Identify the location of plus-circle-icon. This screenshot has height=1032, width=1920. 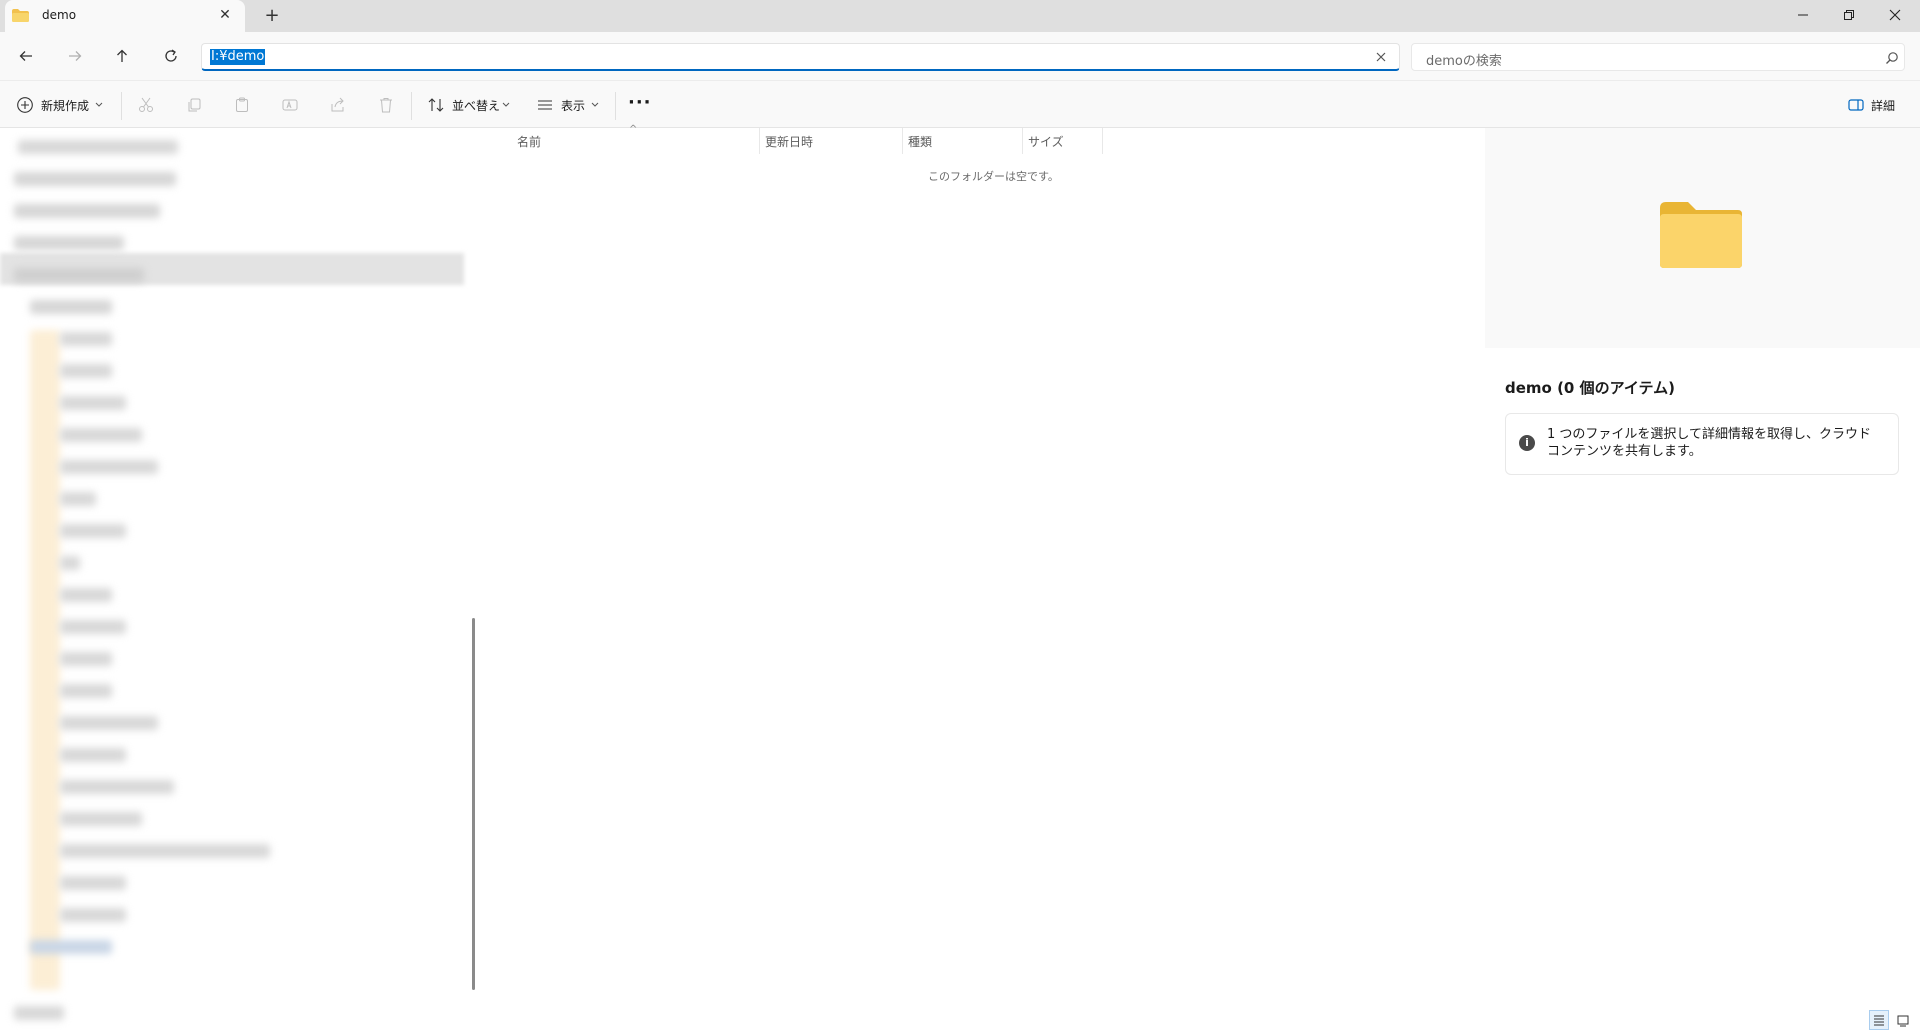
(25, 105).